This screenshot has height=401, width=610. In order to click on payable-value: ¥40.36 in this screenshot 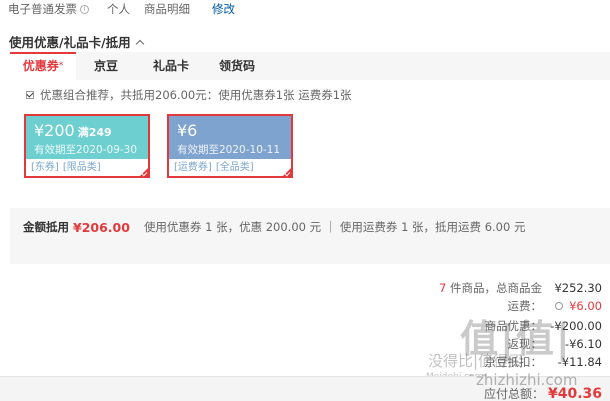, I will do `click(574, 393)`.